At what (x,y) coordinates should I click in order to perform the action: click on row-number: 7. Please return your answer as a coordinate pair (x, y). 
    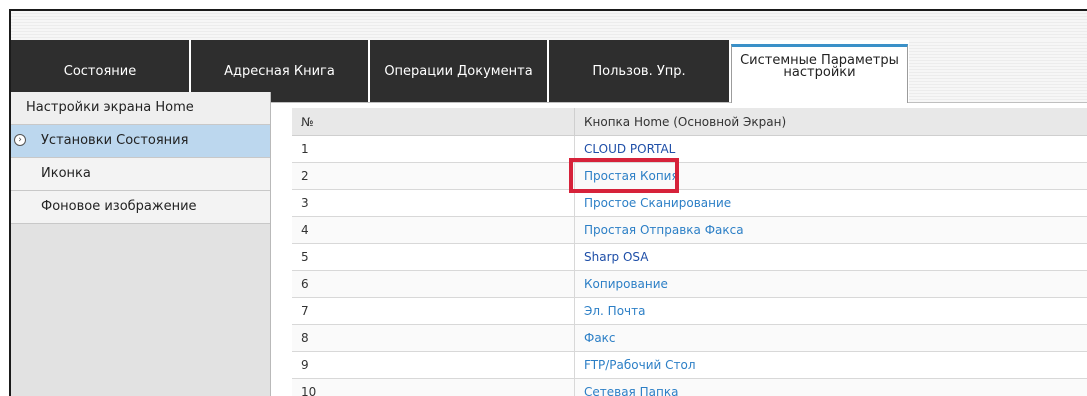
    Looking at the image, I should click on (433, 311).